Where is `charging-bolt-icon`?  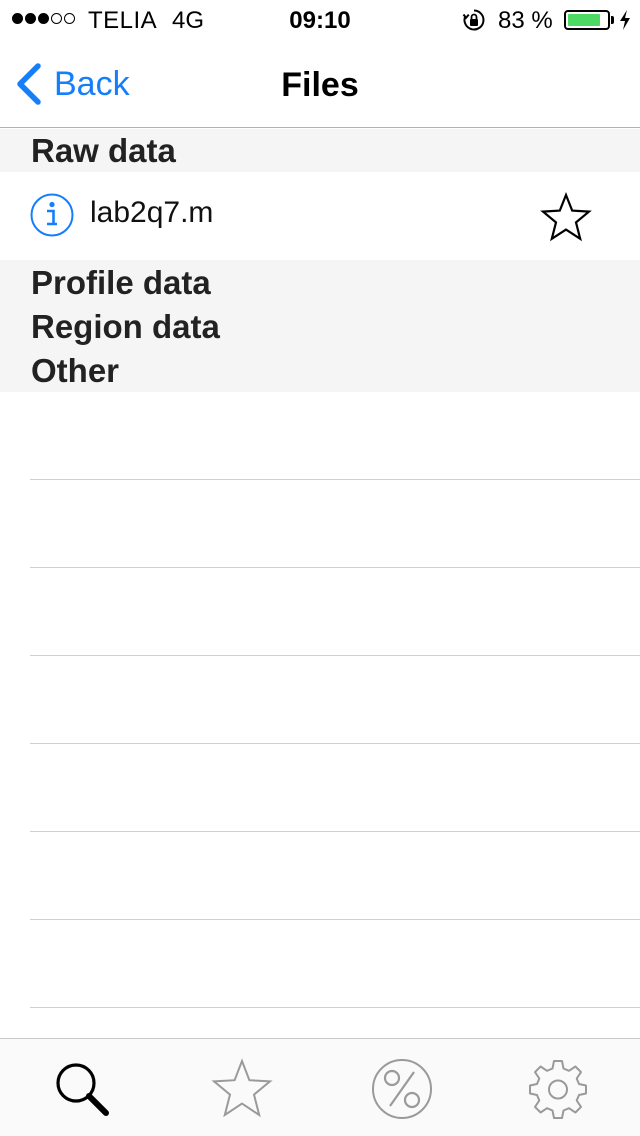
charging-bolt-icon is located at coordinates (625, 20).